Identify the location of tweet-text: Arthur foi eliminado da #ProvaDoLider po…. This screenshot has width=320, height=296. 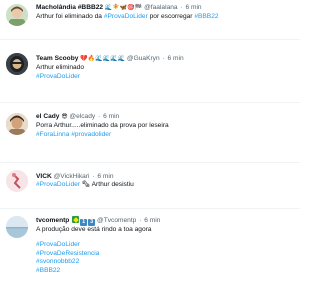
(165, 17).